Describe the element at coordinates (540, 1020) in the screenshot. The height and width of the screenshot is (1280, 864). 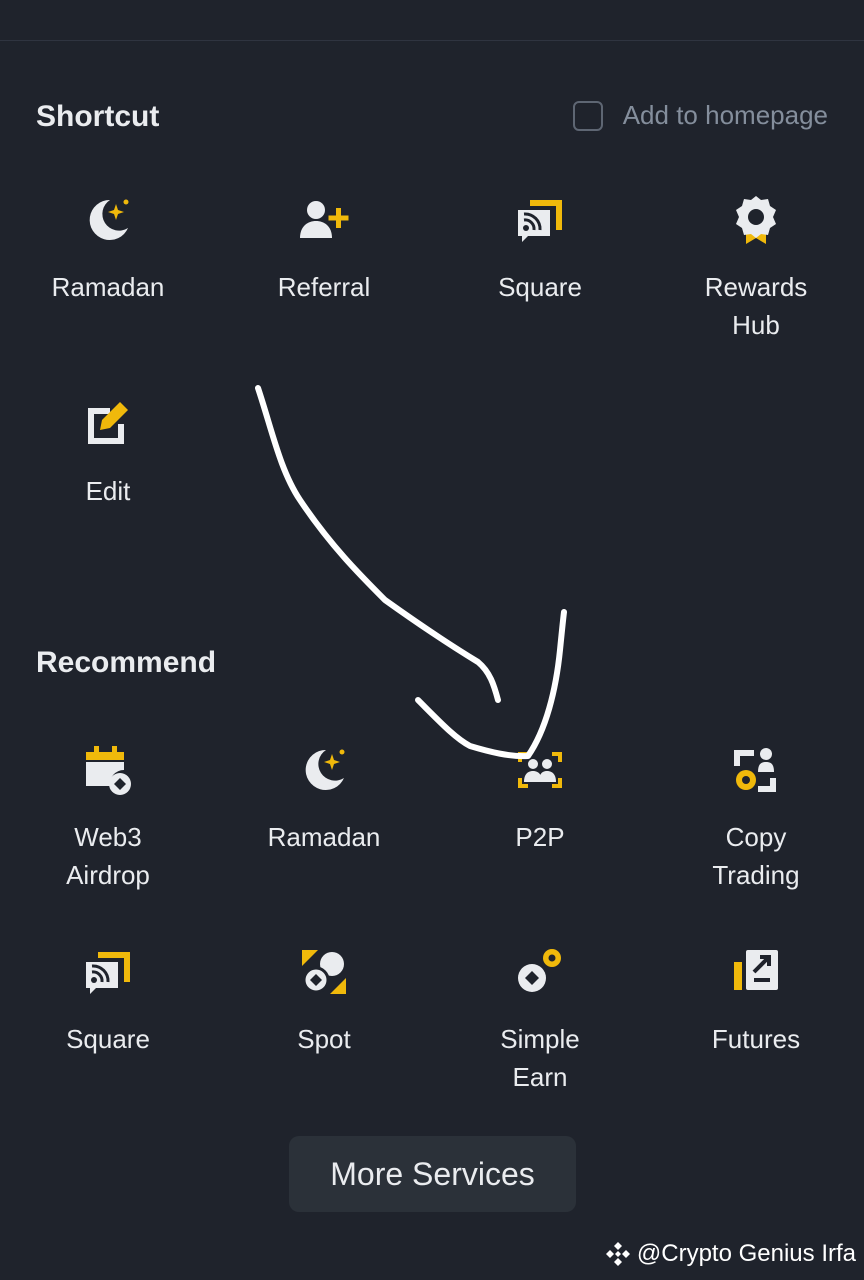
I see `recommend-item-simple-earn: Simple Earn` at that location.